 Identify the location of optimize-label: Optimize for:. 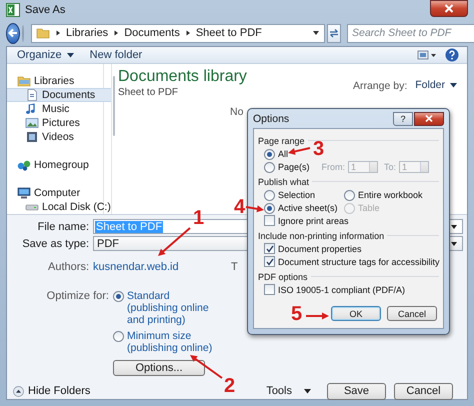
(78, 296).